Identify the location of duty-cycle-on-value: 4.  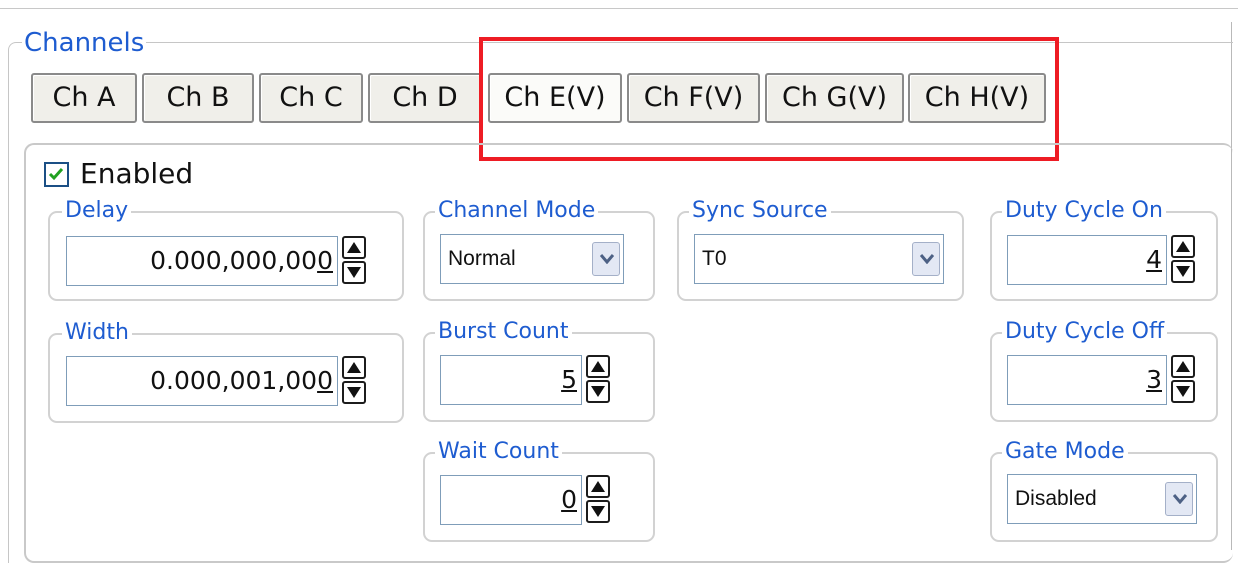
(1154, 259).